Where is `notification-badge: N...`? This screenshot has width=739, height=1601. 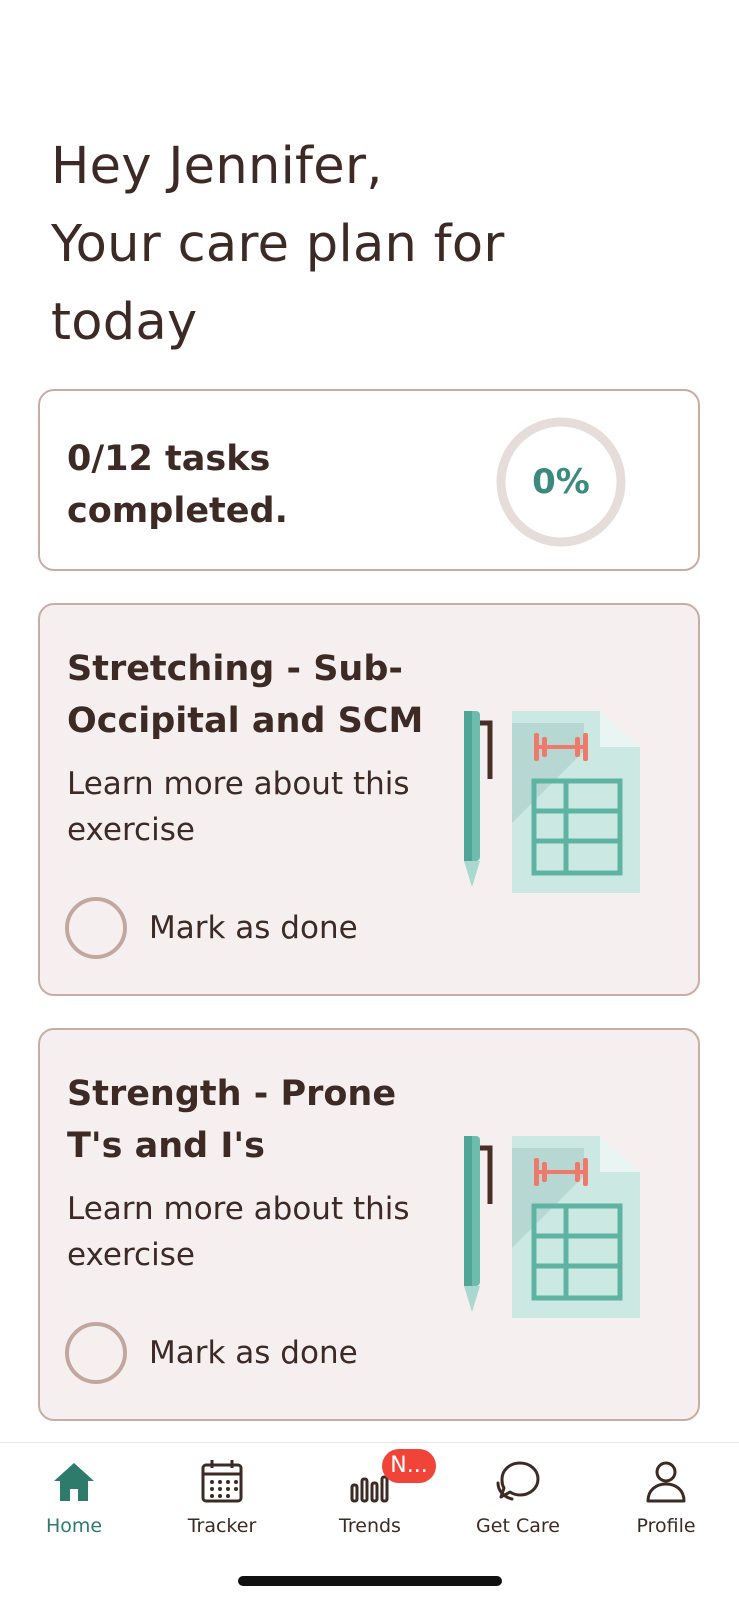 notification-badge: N... is located at coordinates (409, 1466).